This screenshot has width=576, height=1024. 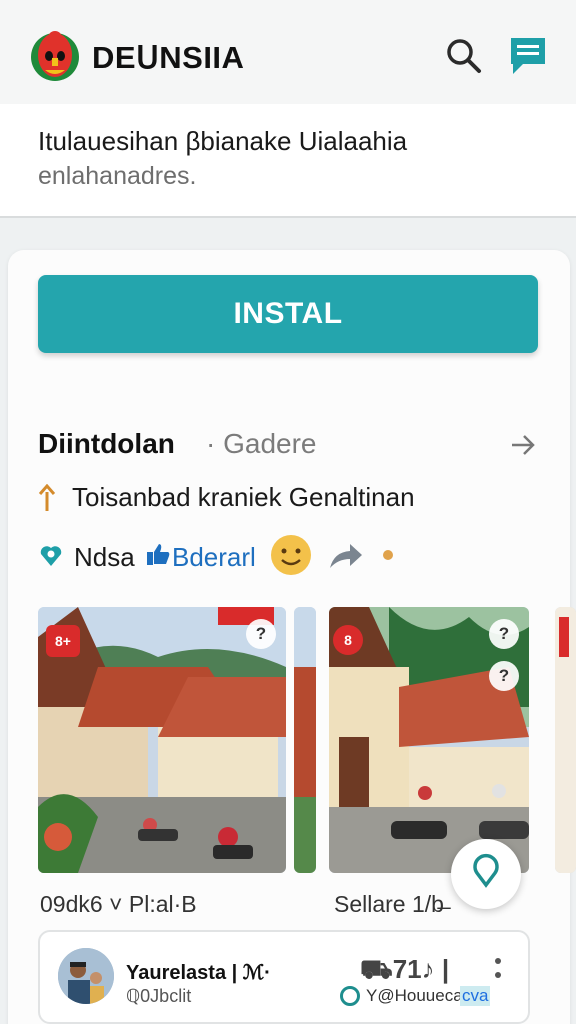 What do you see at coordinates (118, 904) in the screenshot?
I see `photo-meta-left: 09dk6 ˅ Pl:al·B` at bounding box center [118, 904].